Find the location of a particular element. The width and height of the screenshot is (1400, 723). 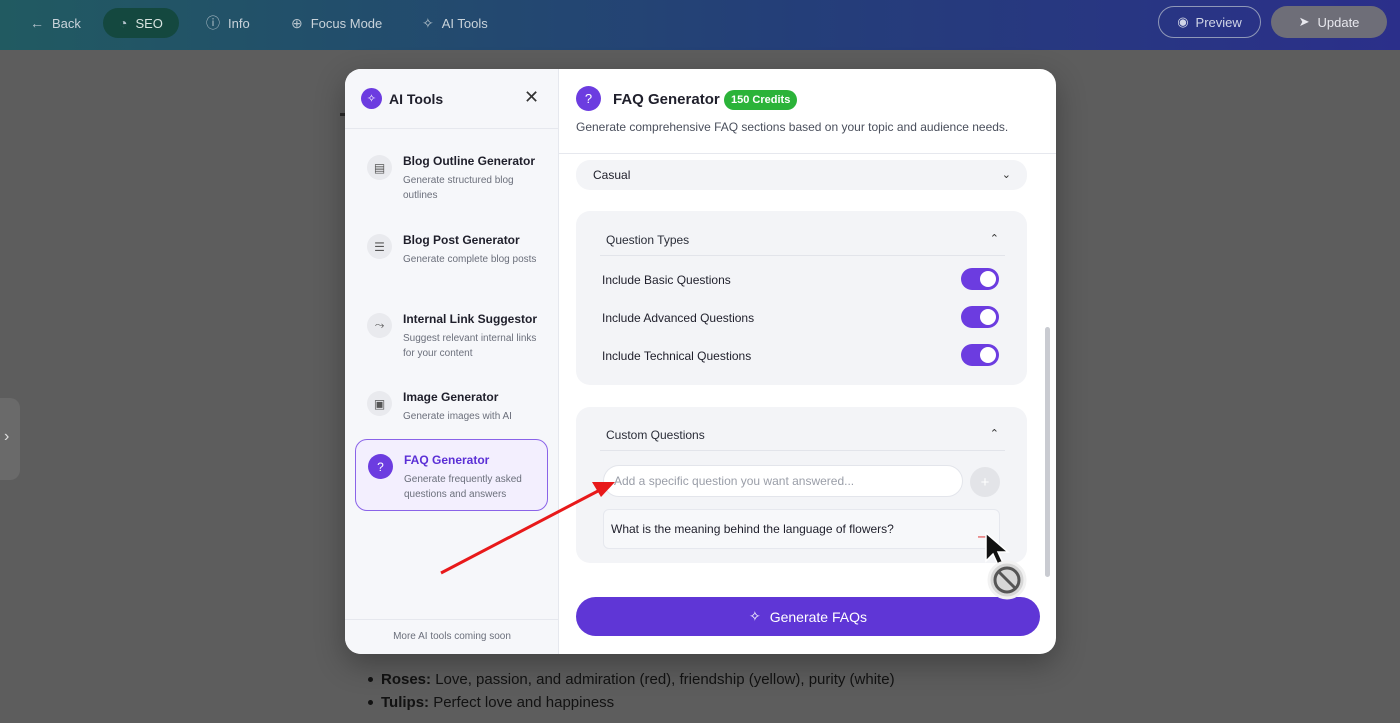

tool-name: Internal Link Suggestor is located at coordinates (470, 319).